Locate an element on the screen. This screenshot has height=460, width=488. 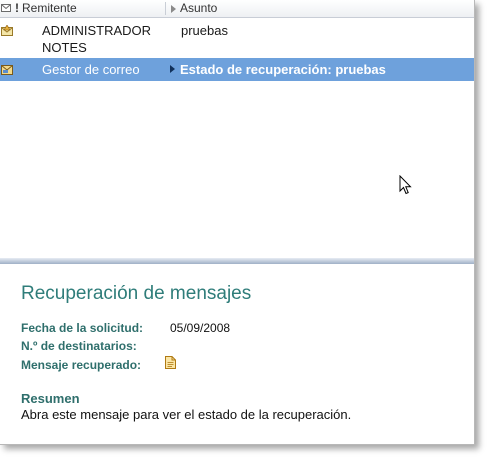
message-sender: ADMINISTRADOR NOTES is located at coordinates (97, 39).